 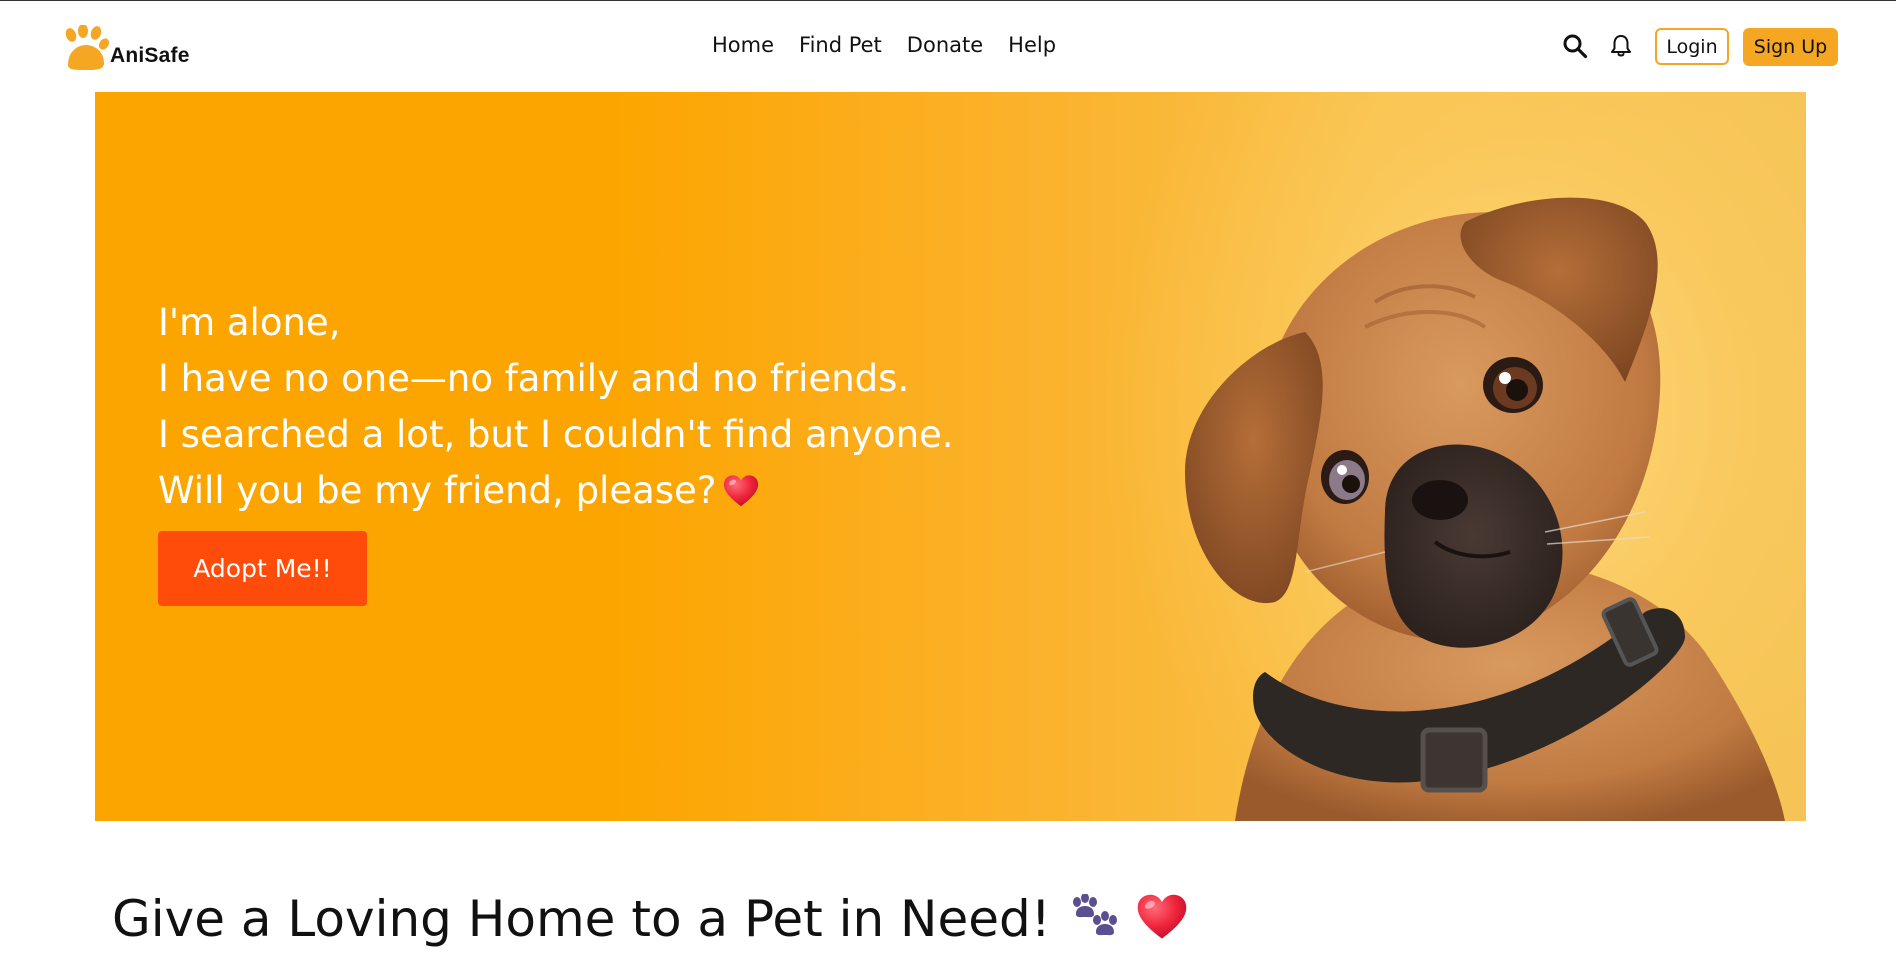 What do you see at coordinates (1621, 46) in the screenshot?
I see `bell-icon` at bounding box center [1621, 46].